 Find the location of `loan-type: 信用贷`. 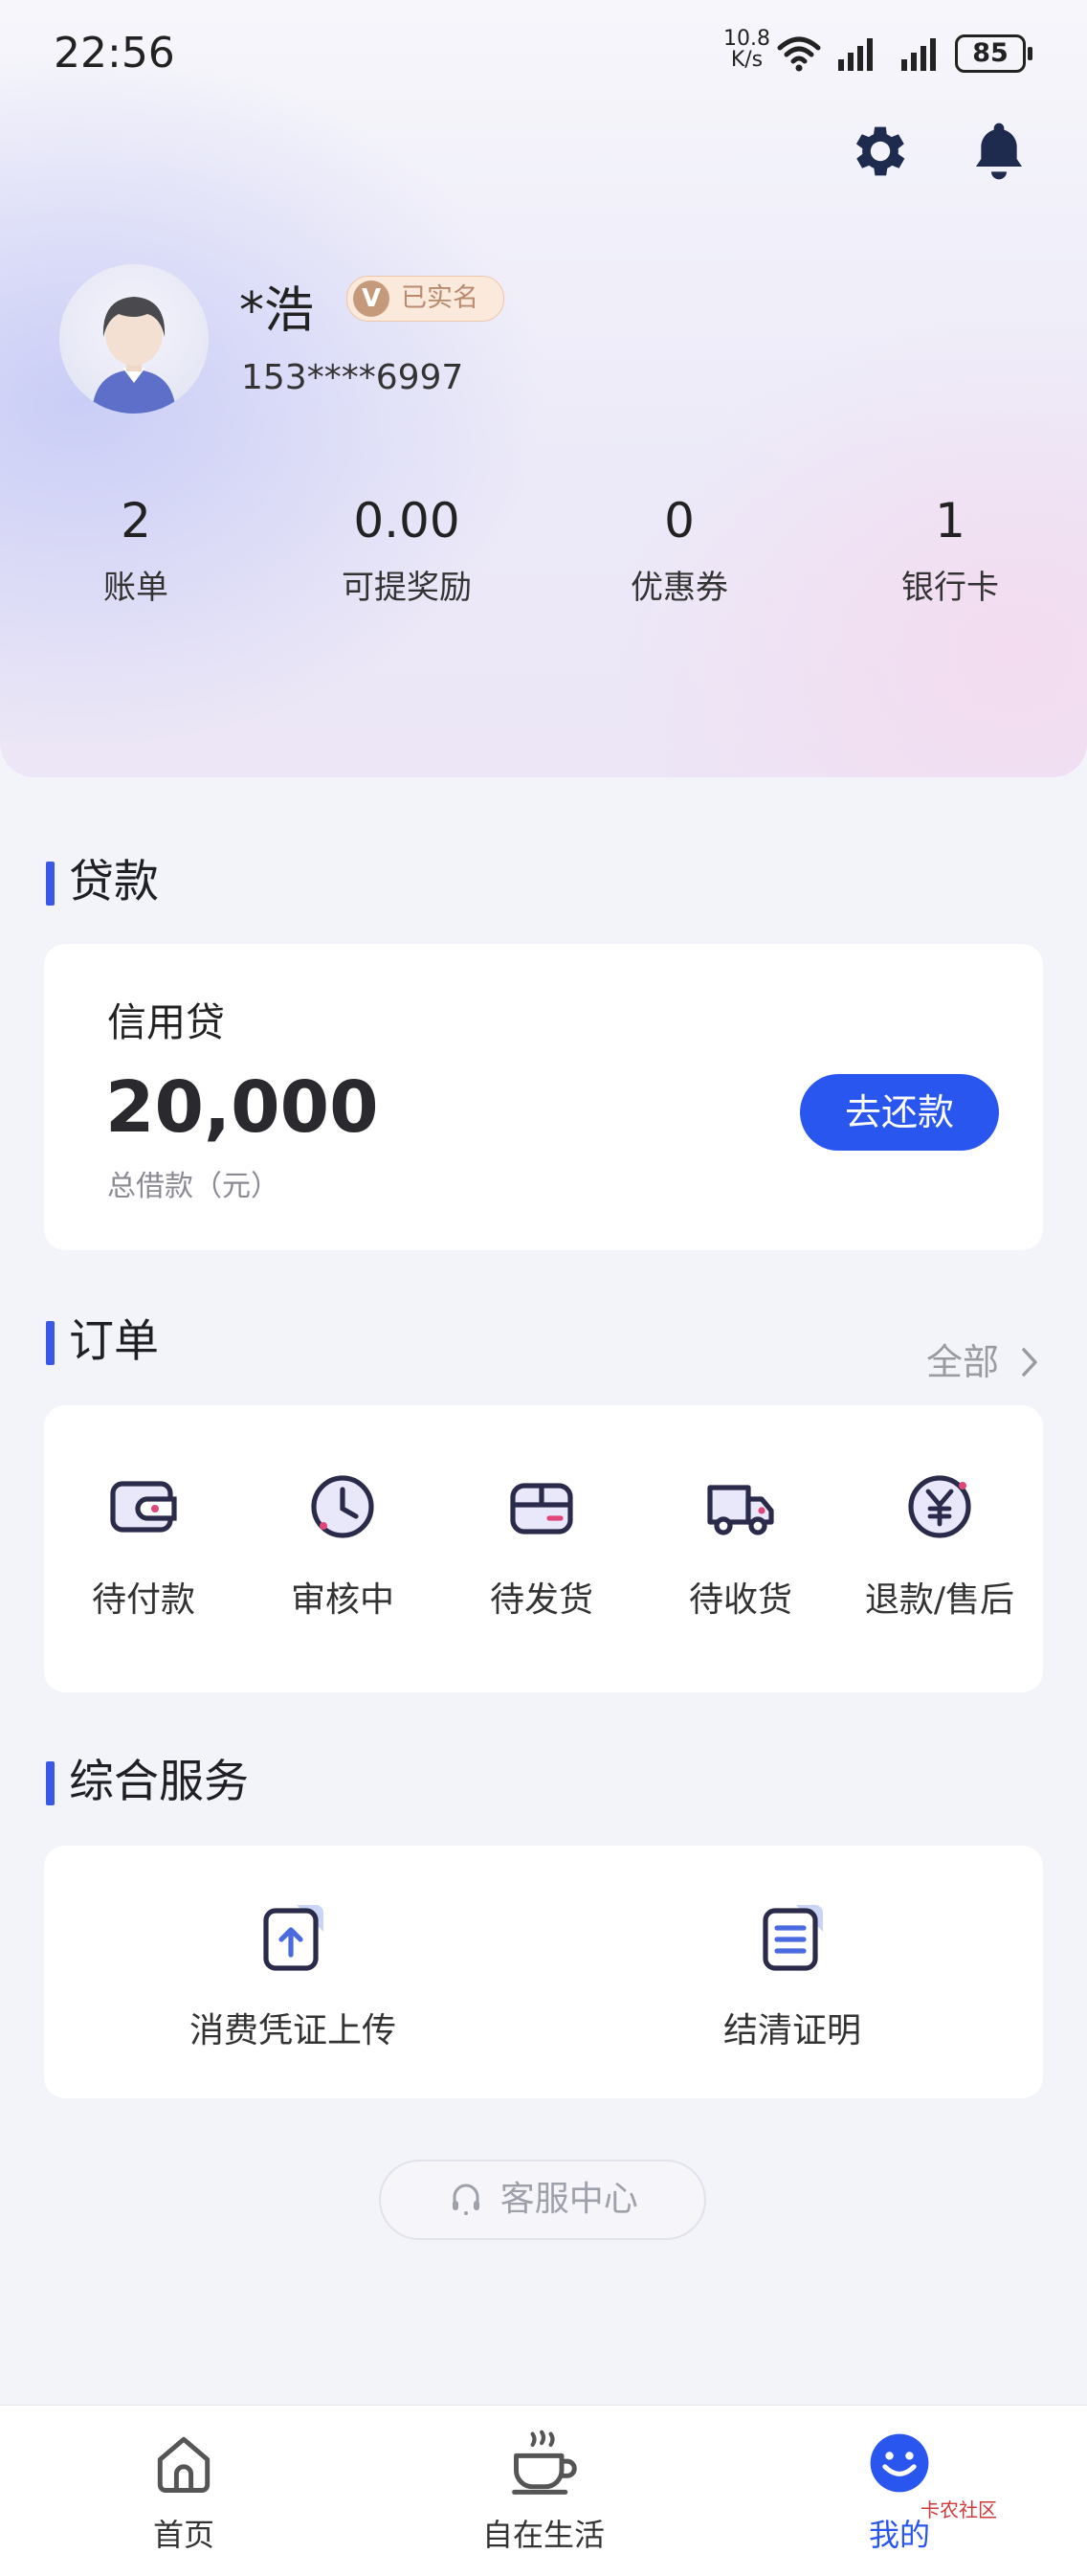

loan-type: 信用贷 is located at coordinates (166, 1022).